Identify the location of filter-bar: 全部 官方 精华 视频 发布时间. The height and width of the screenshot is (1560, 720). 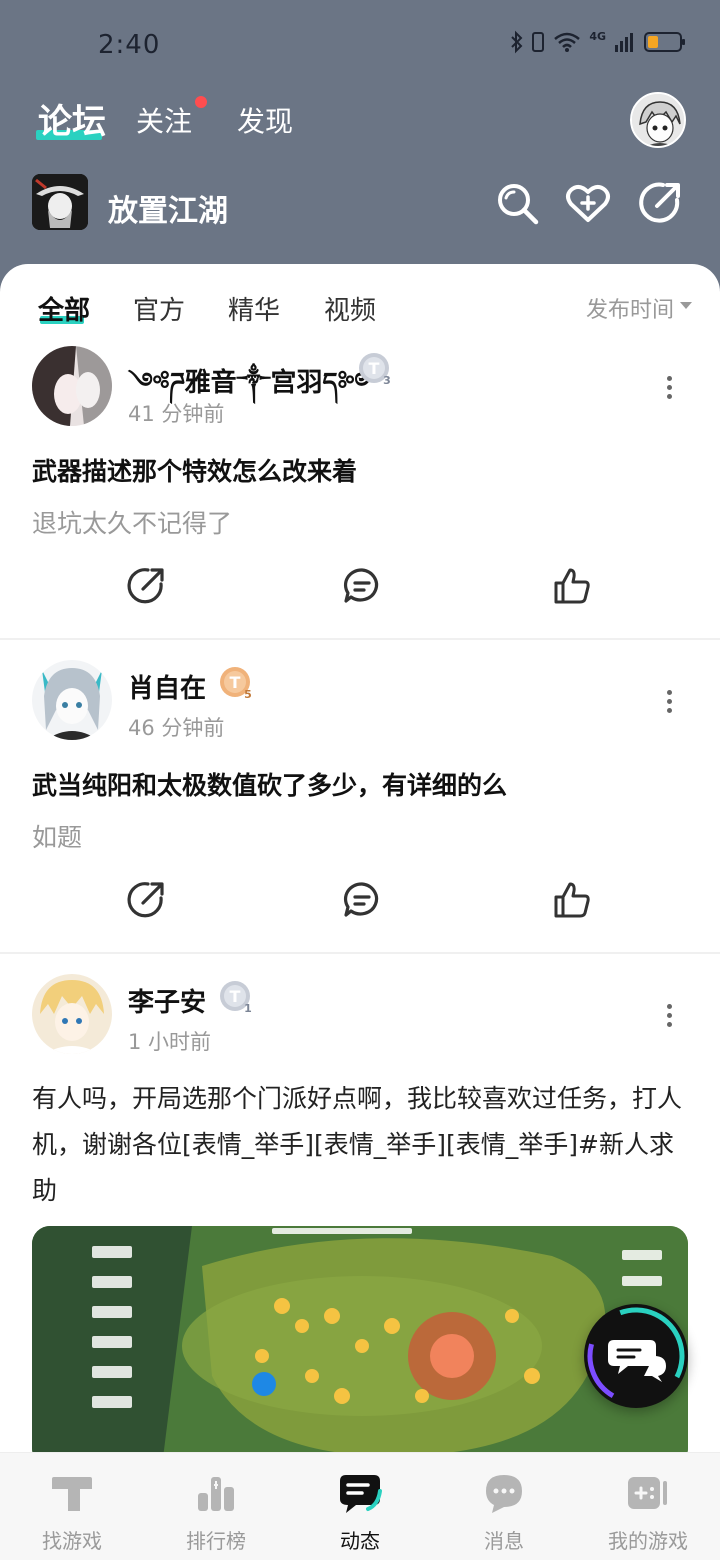
(360, 302).